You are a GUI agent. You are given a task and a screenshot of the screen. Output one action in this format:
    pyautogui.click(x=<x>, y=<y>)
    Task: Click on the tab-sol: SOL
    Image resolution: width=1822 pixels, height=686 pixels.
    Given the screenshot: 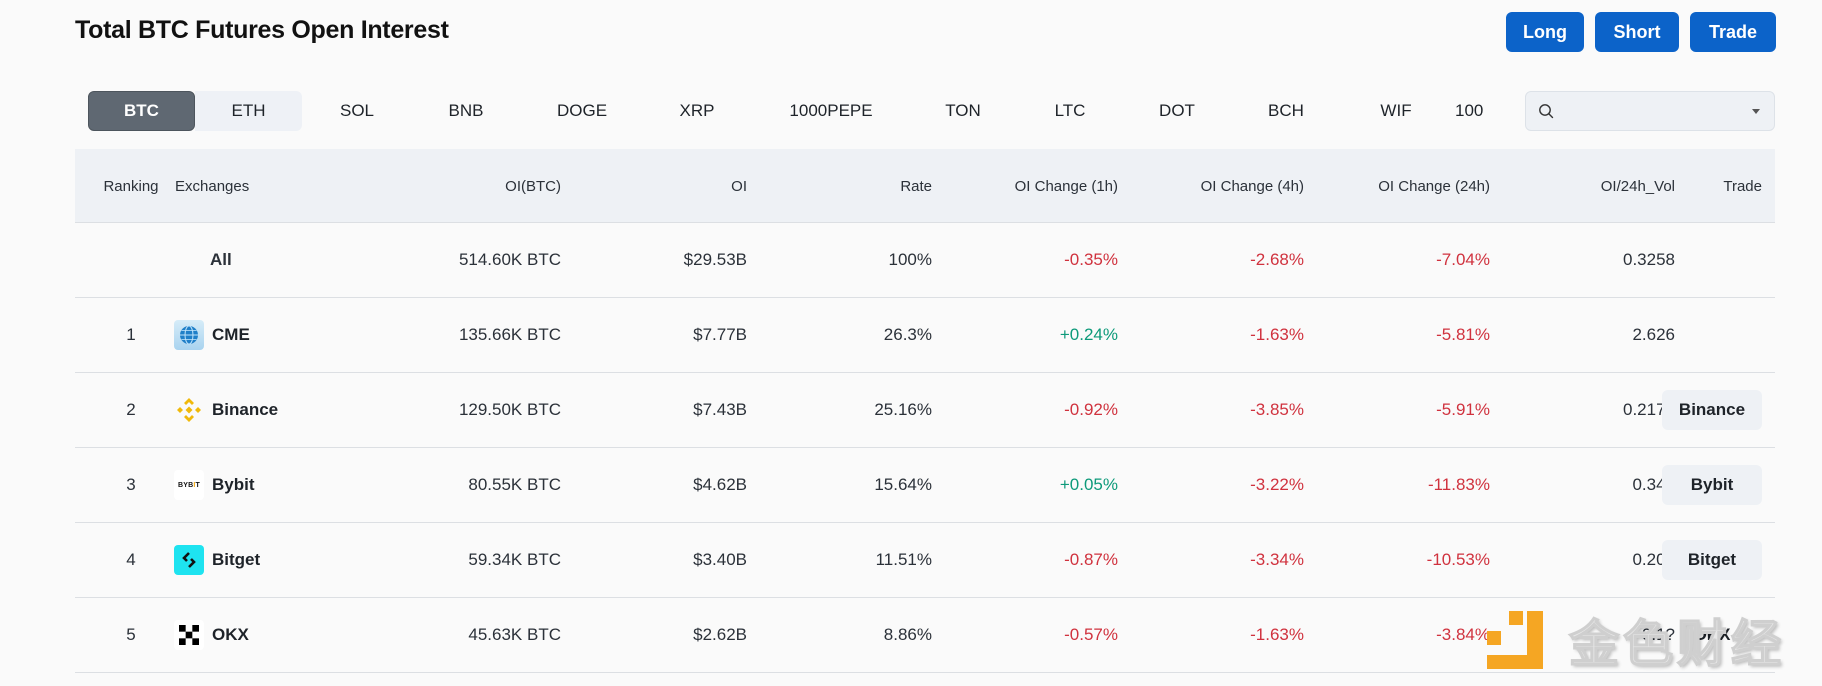 What is the action you would take?
    pyautogui.click(x=357, y=111)
    